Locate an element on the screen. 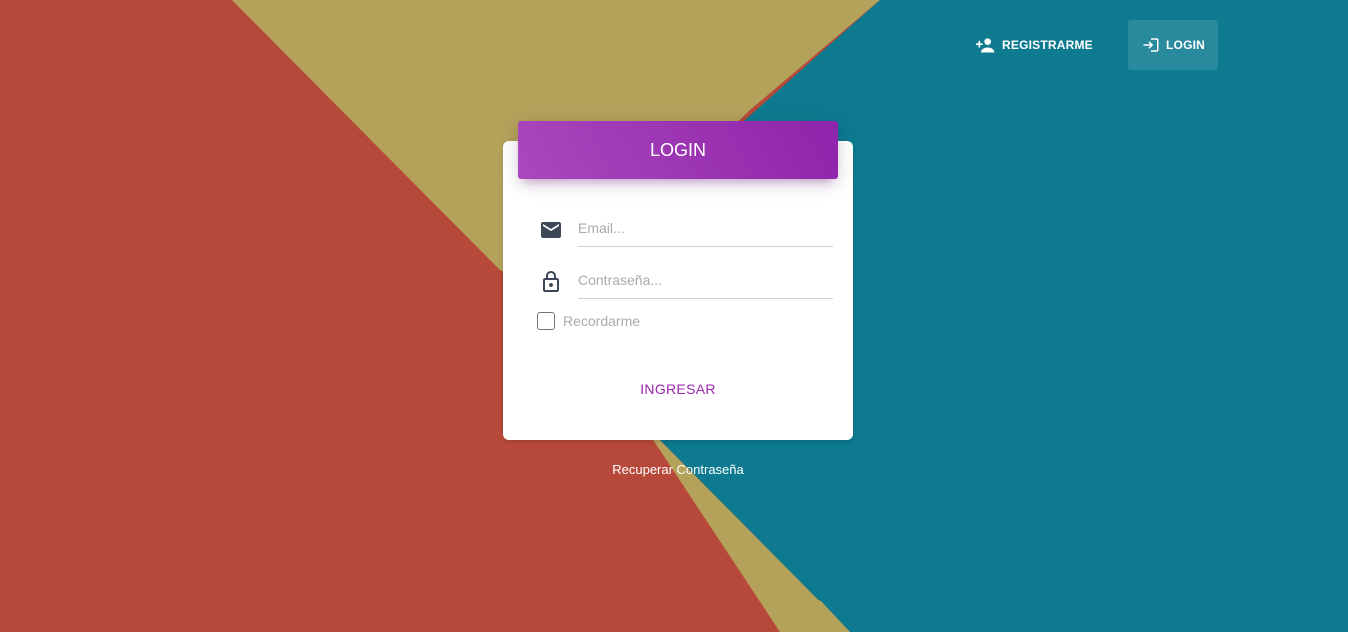 This screenshot has height=632, width=1348. login-card: LOGIN Recordarme INGRESAR is located at coordinates (678, 280).